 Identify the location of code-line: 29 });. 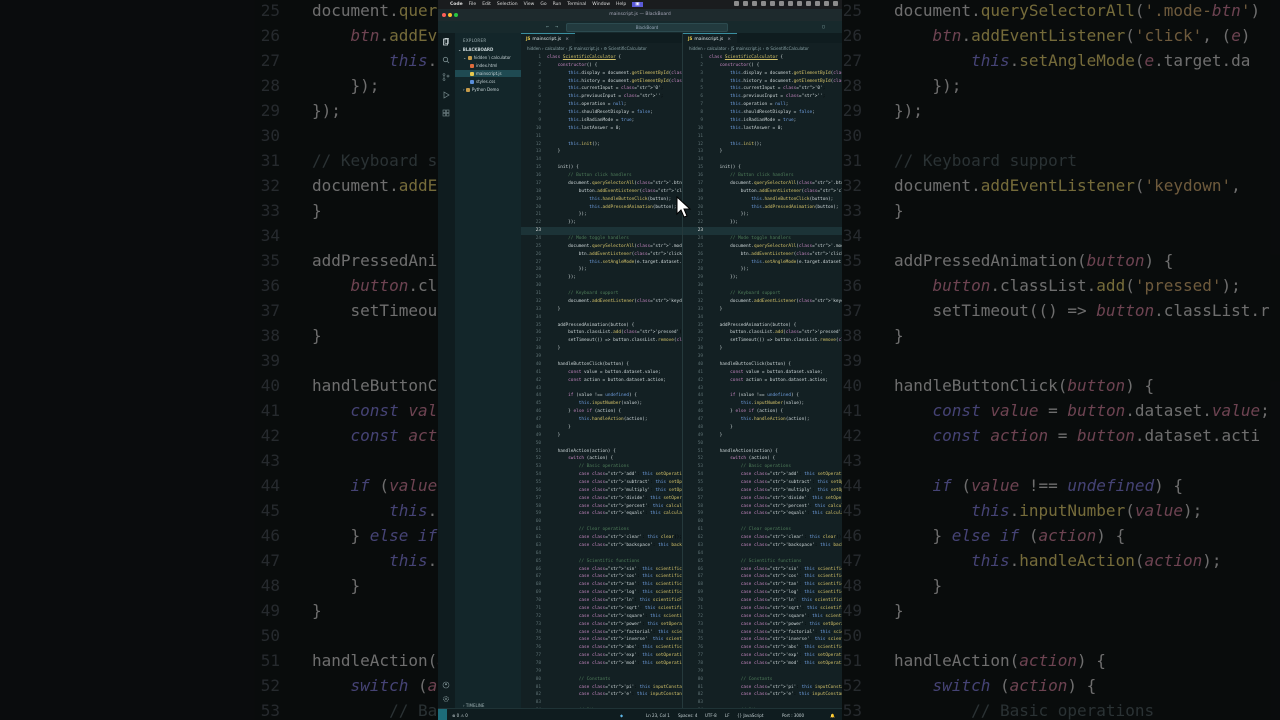
(601, 278).